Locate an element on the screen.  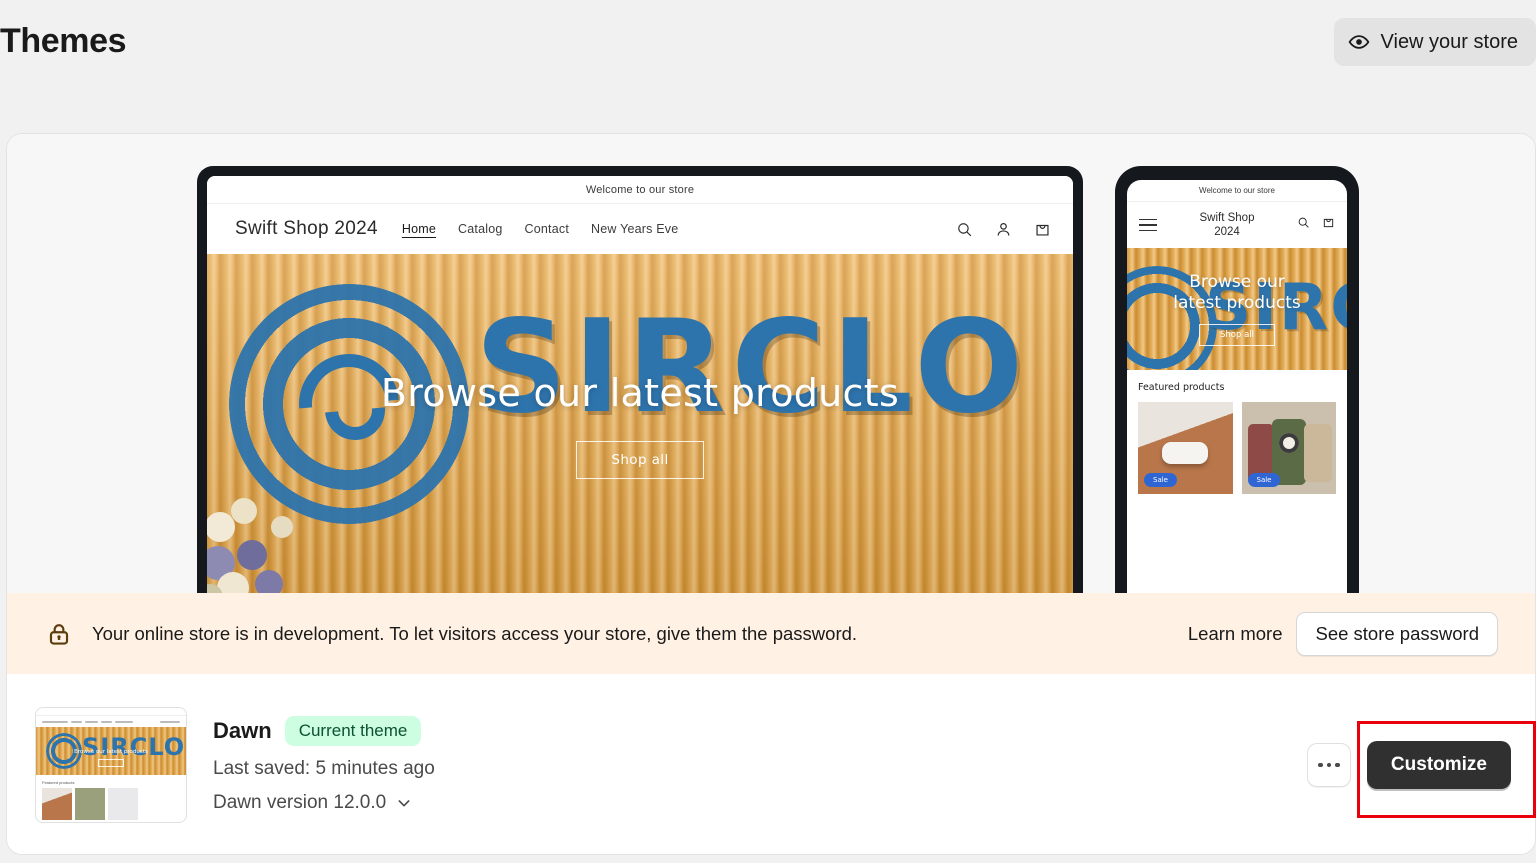
thumbnail-product: SoapRp 100.000 is located at coordinates (57, 805).